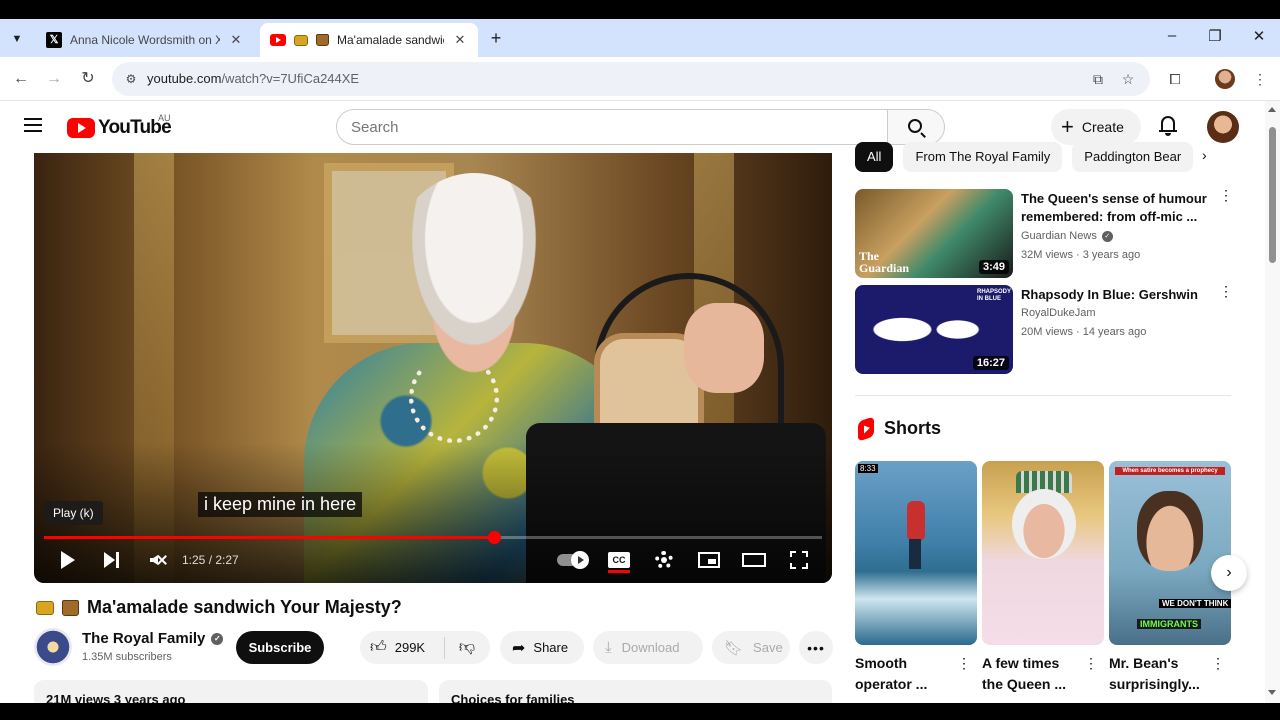 The width and height of the screenshot is (1280, 720). I want to click on address-bar: ⚙ youtube.com/watch?v=7UfiCa244XE ⧉ ☆, so click(631, 79).